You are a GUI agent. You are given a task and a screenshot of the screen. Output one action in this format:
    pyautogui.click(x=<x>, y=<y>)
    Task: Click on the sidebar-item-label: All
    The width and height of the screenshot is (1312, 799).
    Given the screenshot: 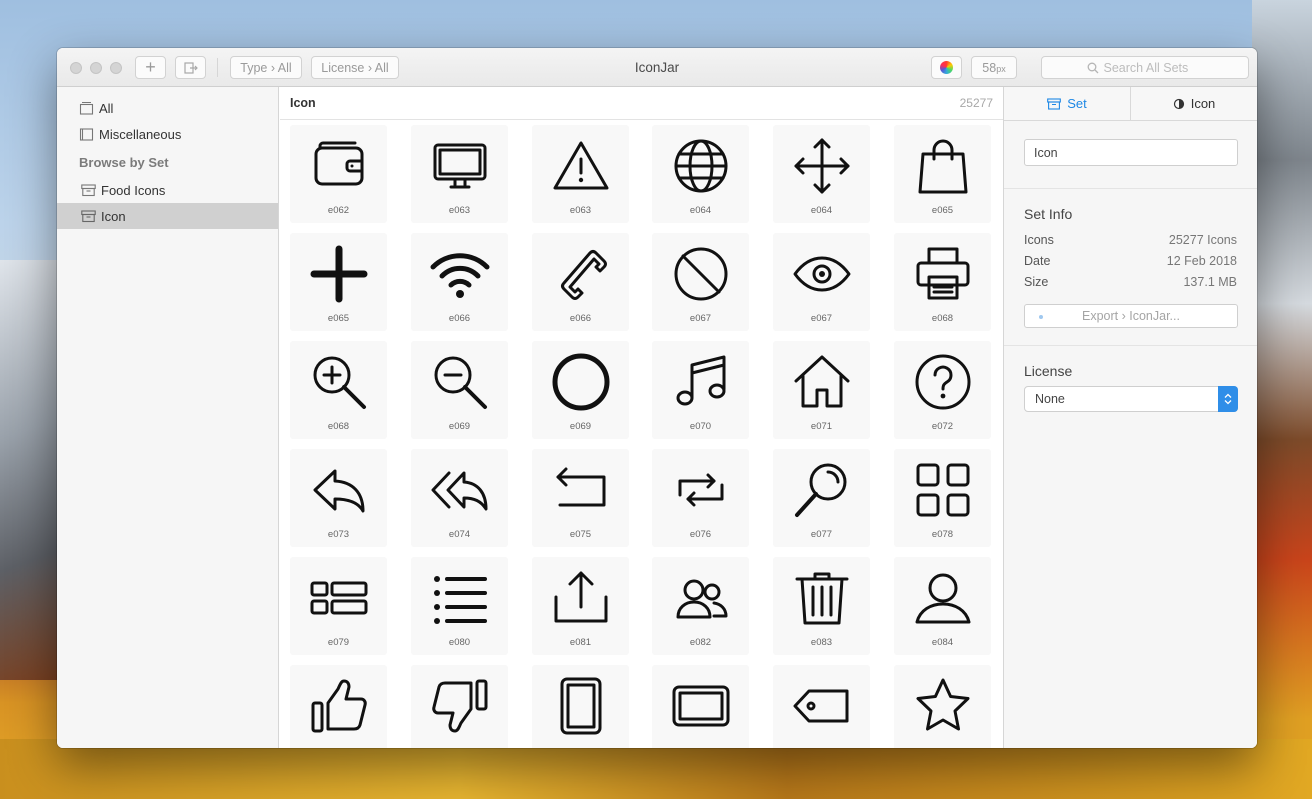 What is the action you would take?
    pyautogui.click(x=106, y=108)
    